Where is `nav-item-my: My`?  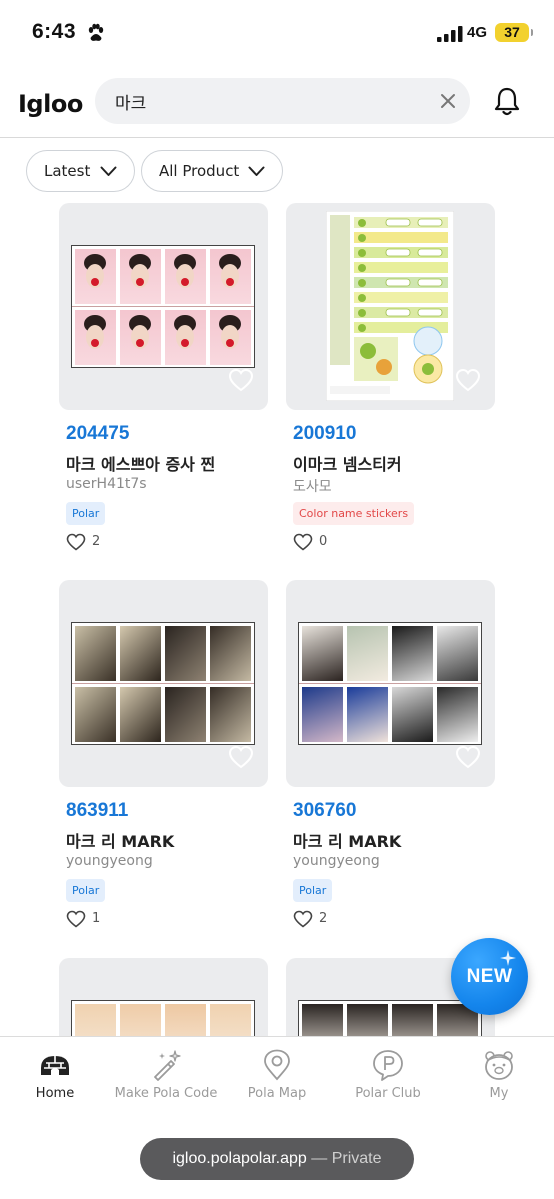 nav-item-my: My is located at coordinates (499, 1079).